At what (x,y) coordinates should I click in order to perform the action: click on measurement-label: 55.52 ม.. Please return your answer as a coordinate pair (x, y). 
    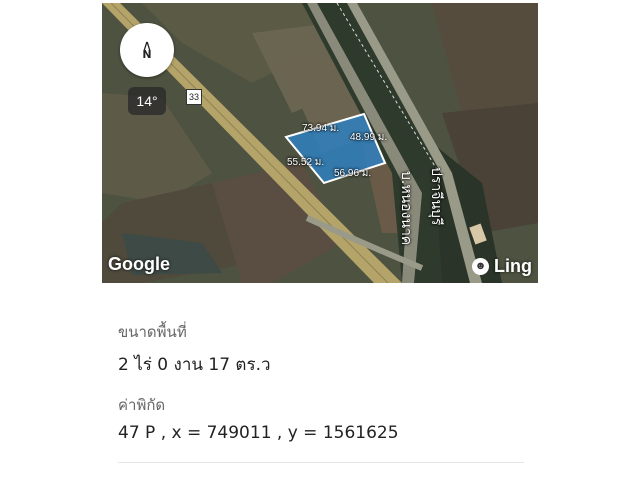
    Looking at the image, I should click on (306, 162).